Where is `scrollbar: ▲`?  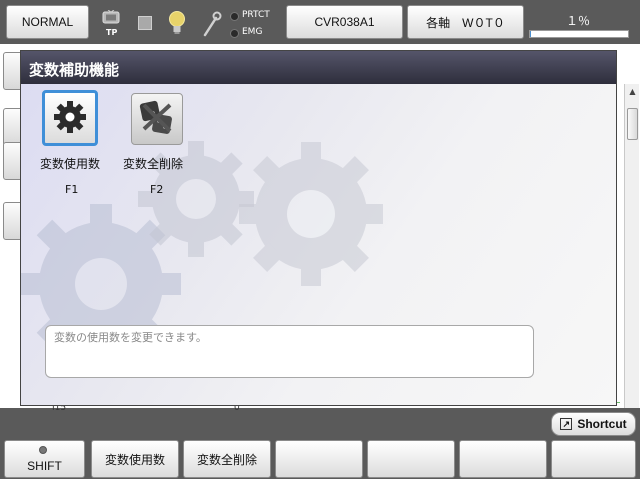 scrollbar: ▲ is located at coordinates (631, 246).